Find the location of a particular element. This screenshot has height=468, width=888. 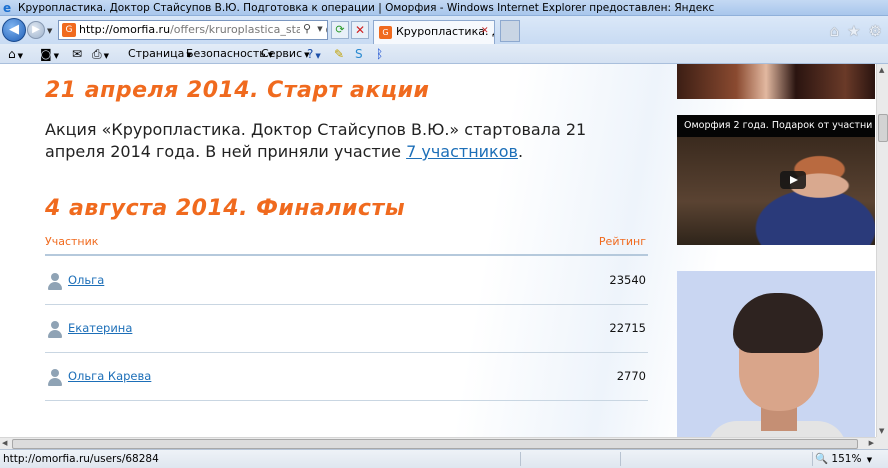

col-rating: Рейтинг is located at coordinates (622, 241).